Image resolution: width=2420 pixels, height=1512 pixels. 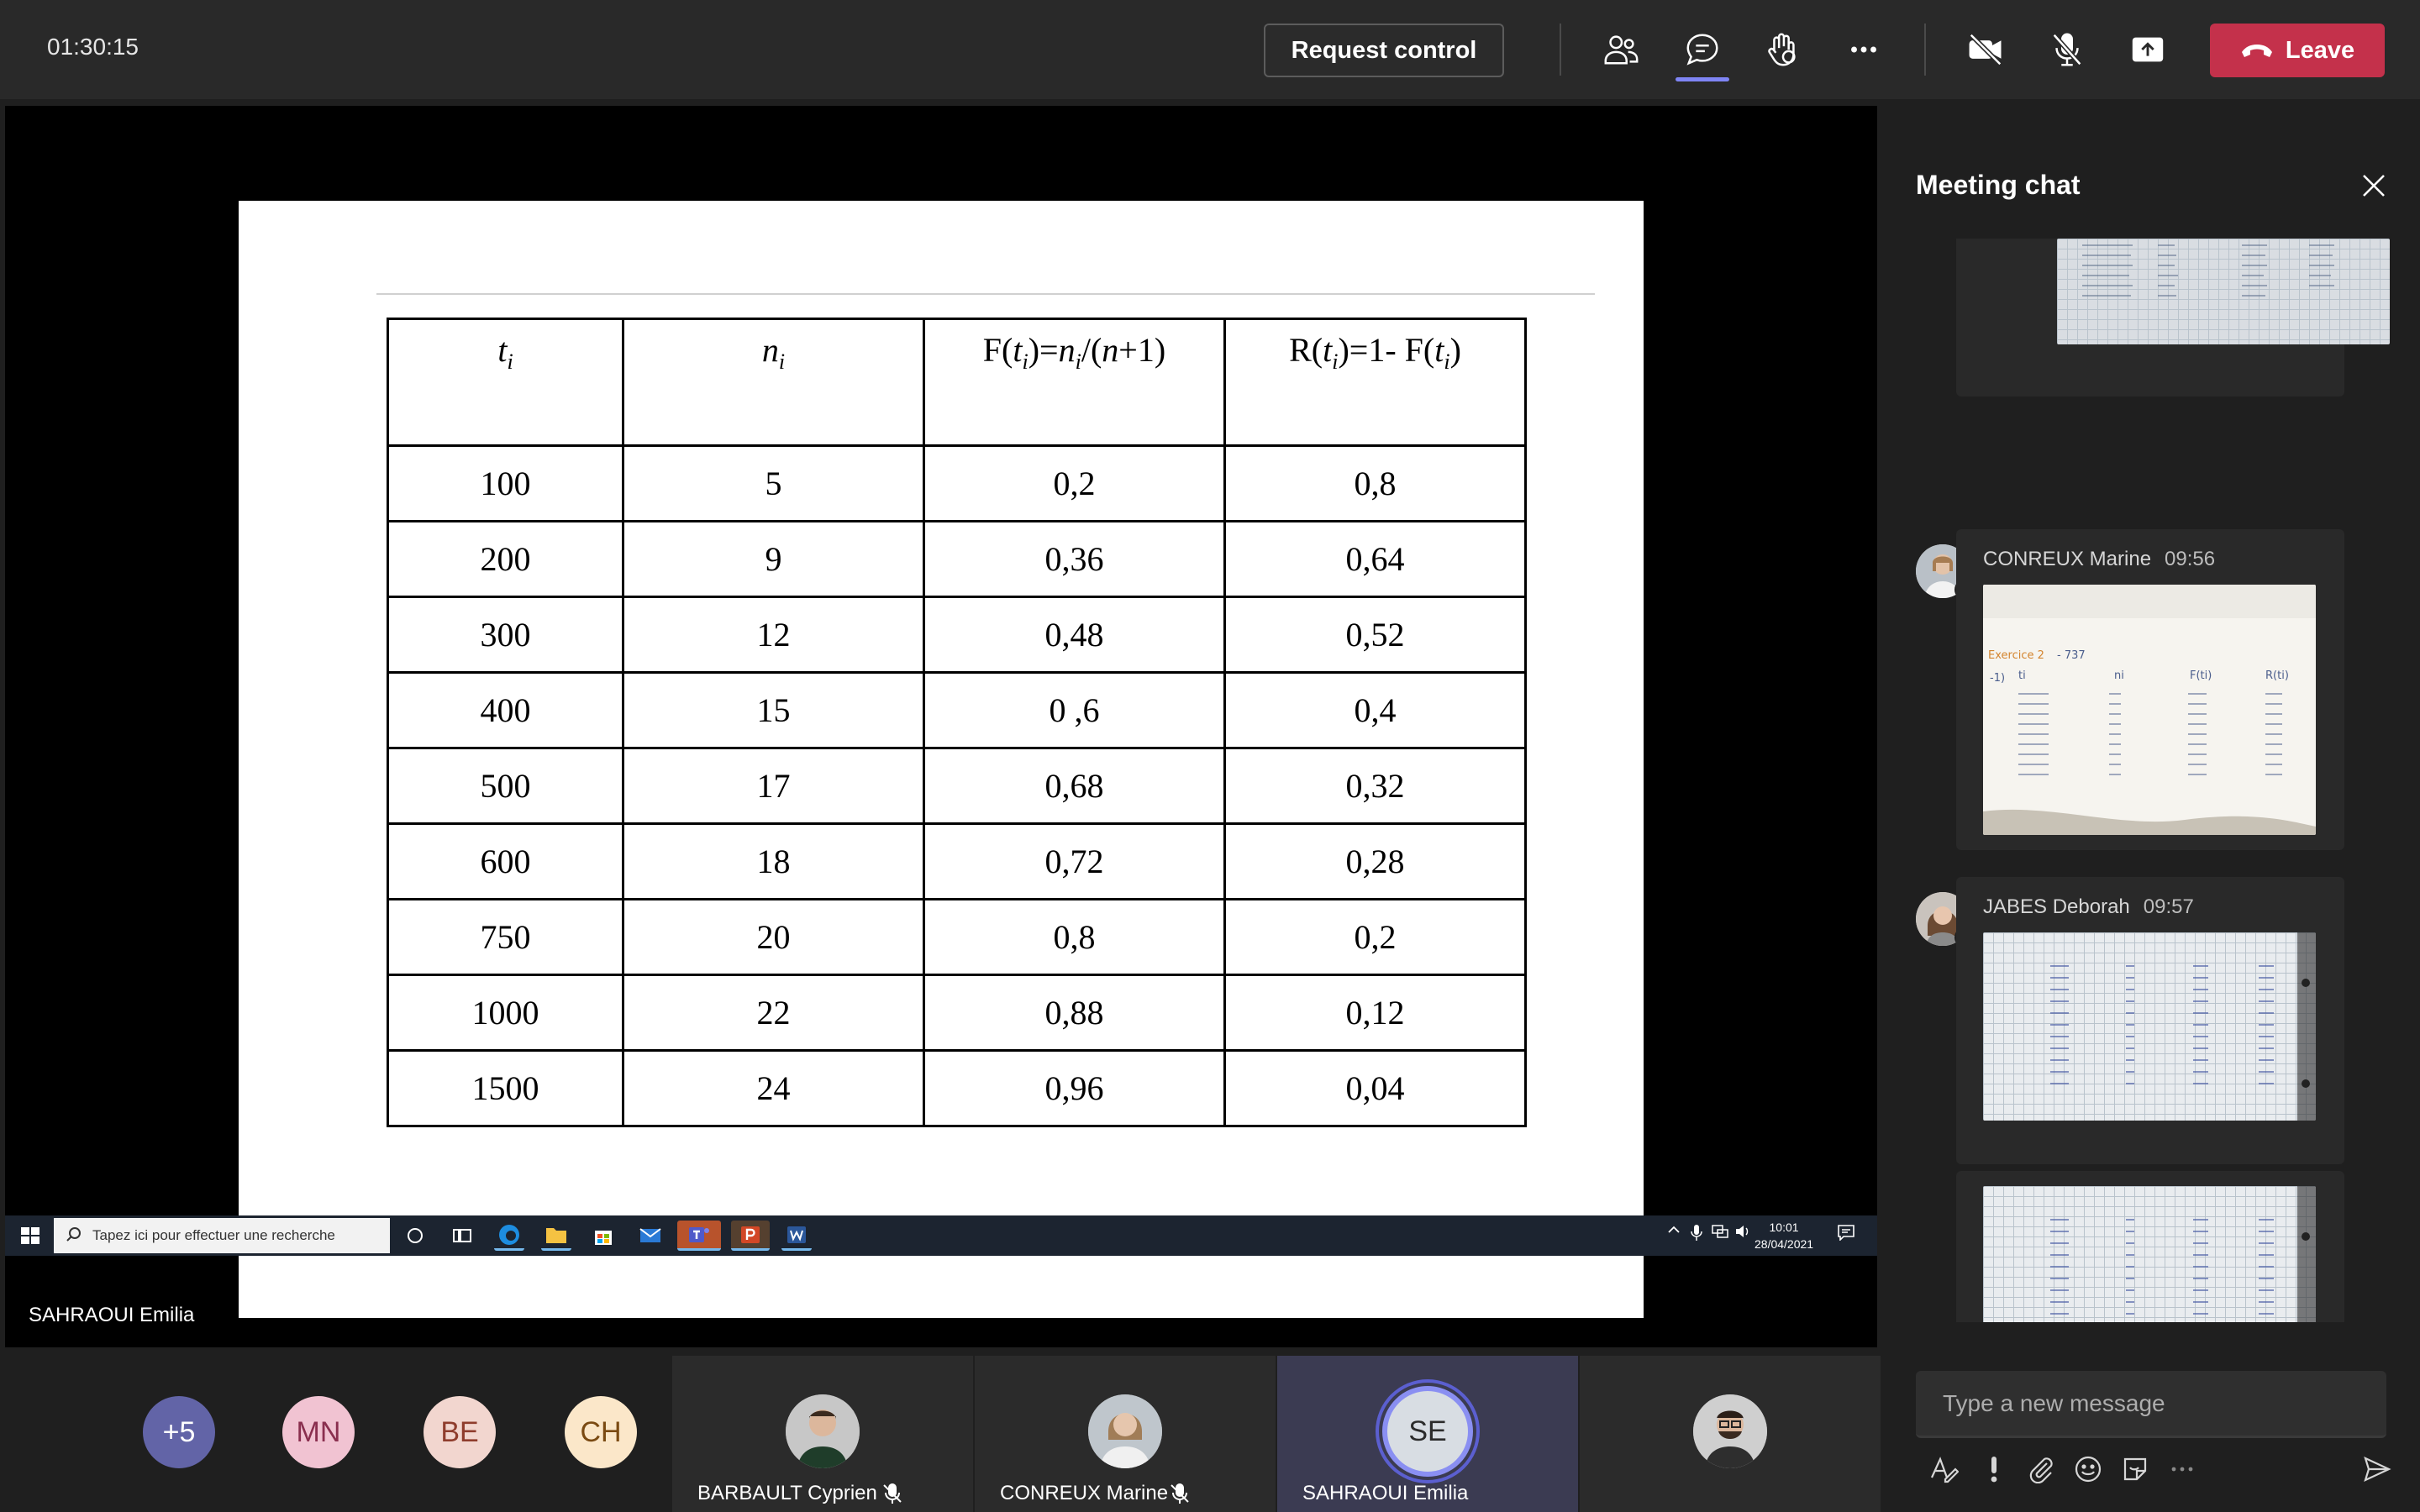 I want to click on mic-off-icon, so click(x=2067, y=49).